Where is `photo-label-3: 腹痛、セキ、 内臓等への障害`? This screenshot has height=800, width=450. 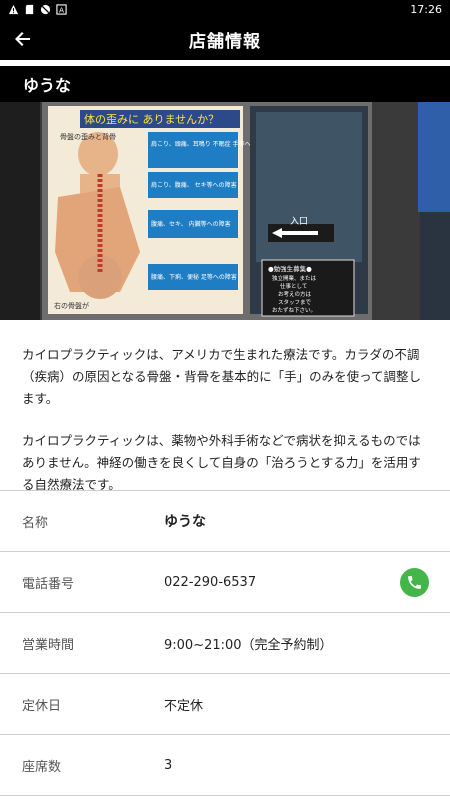
photo-label-3: 腹痛、セキ、 内臓等への障害 is located at coordinates (191, 224).